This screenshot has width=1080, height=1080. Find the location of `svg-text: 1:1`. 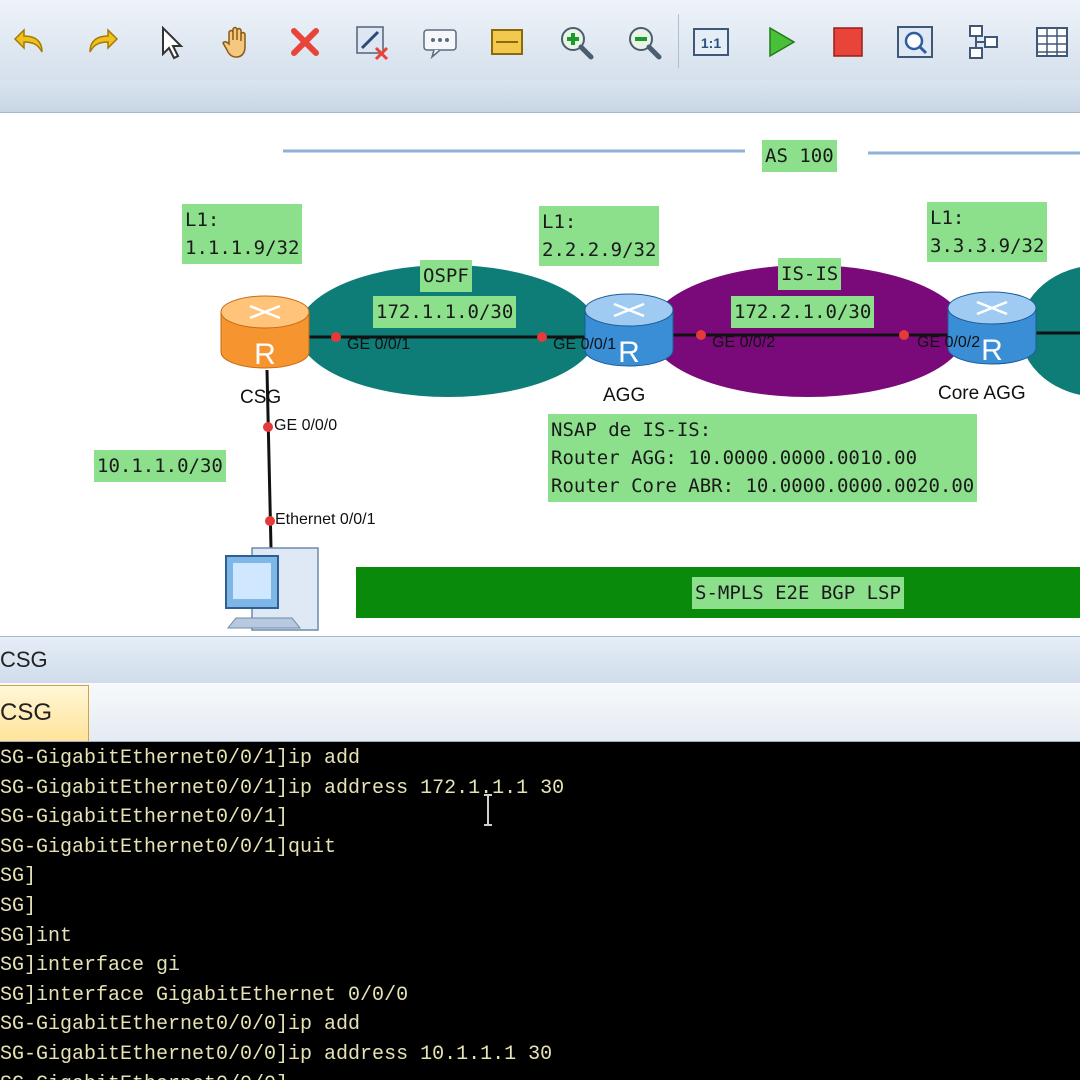

svg-text: 1:1 is located at coordinates (711, 43).